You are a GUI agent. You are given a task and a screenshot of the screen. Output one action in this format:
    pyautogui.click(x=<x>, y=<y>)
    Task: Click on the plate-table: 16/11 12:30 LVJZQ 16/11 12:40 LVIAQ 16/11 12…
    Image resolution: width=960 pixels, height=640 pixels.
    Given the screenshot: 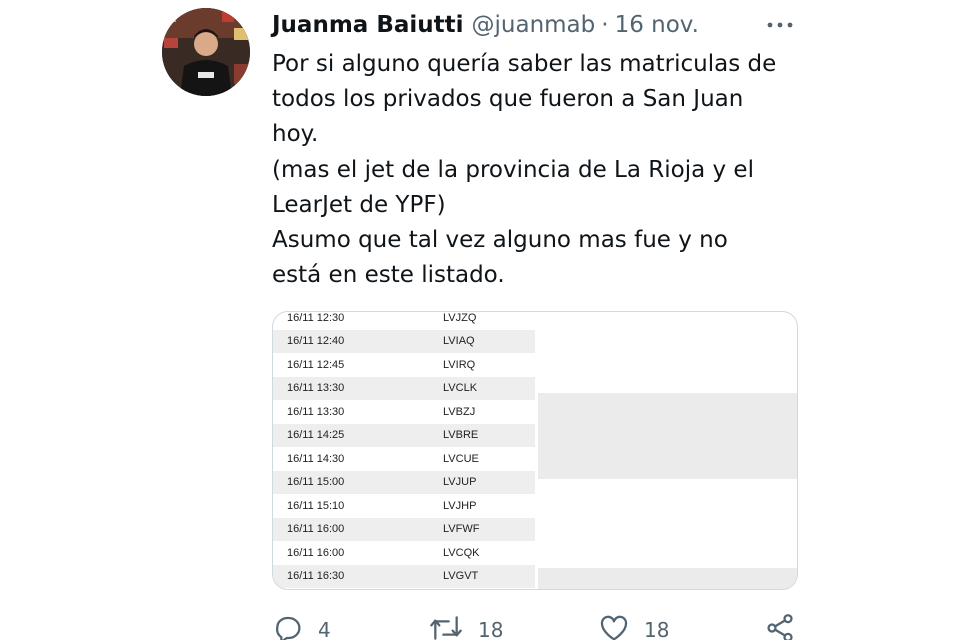 What is the action you would take?
    pyautogui.click(x=404, y=449)
    